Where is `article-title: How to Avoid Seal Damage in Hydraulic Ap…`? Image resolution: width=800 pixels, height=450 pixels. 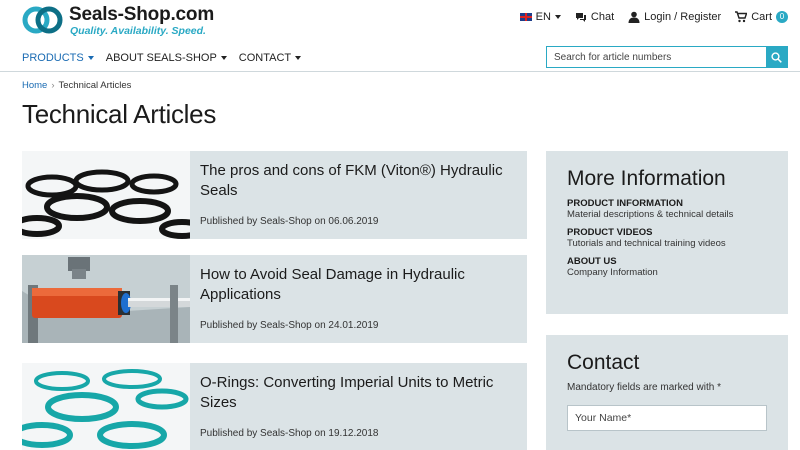
article-title: How to Avoid Seal Damage in Hydraulic Ap… is located at coordinates (358, 285).